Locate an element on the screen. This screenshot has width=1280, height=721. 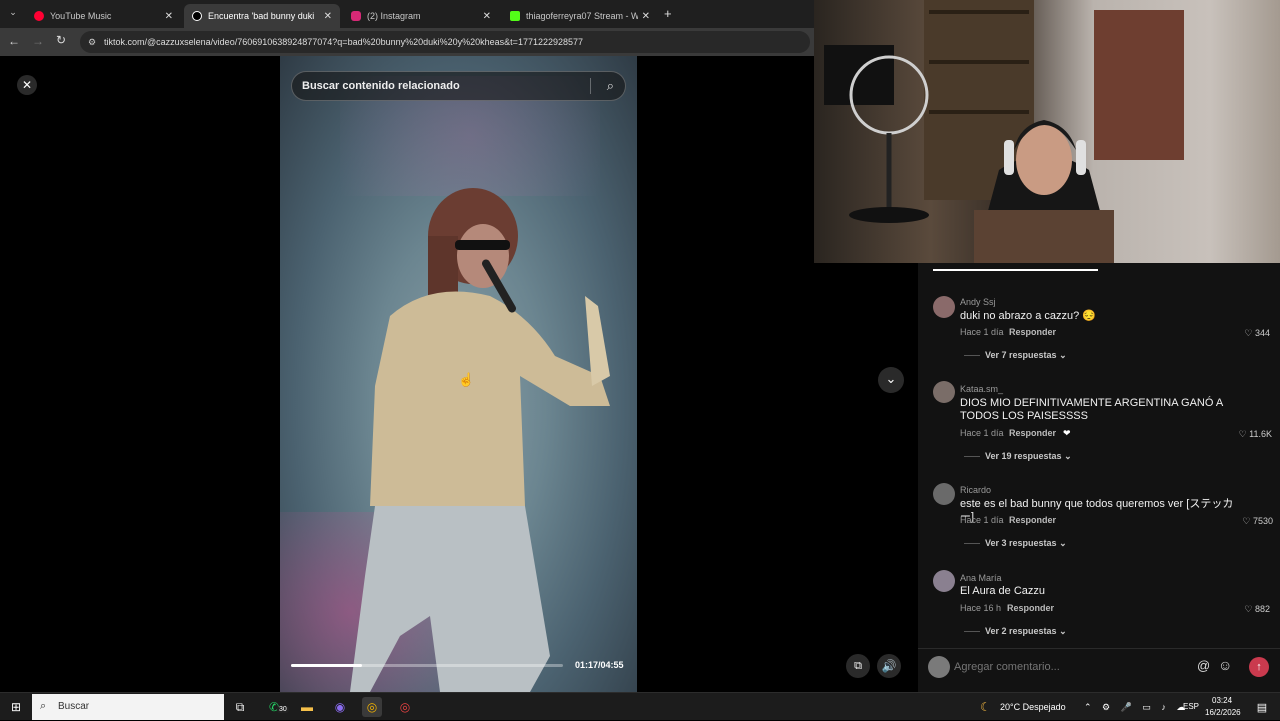
mini-player-icon: ⧉ is located at coordinates (858, 666).